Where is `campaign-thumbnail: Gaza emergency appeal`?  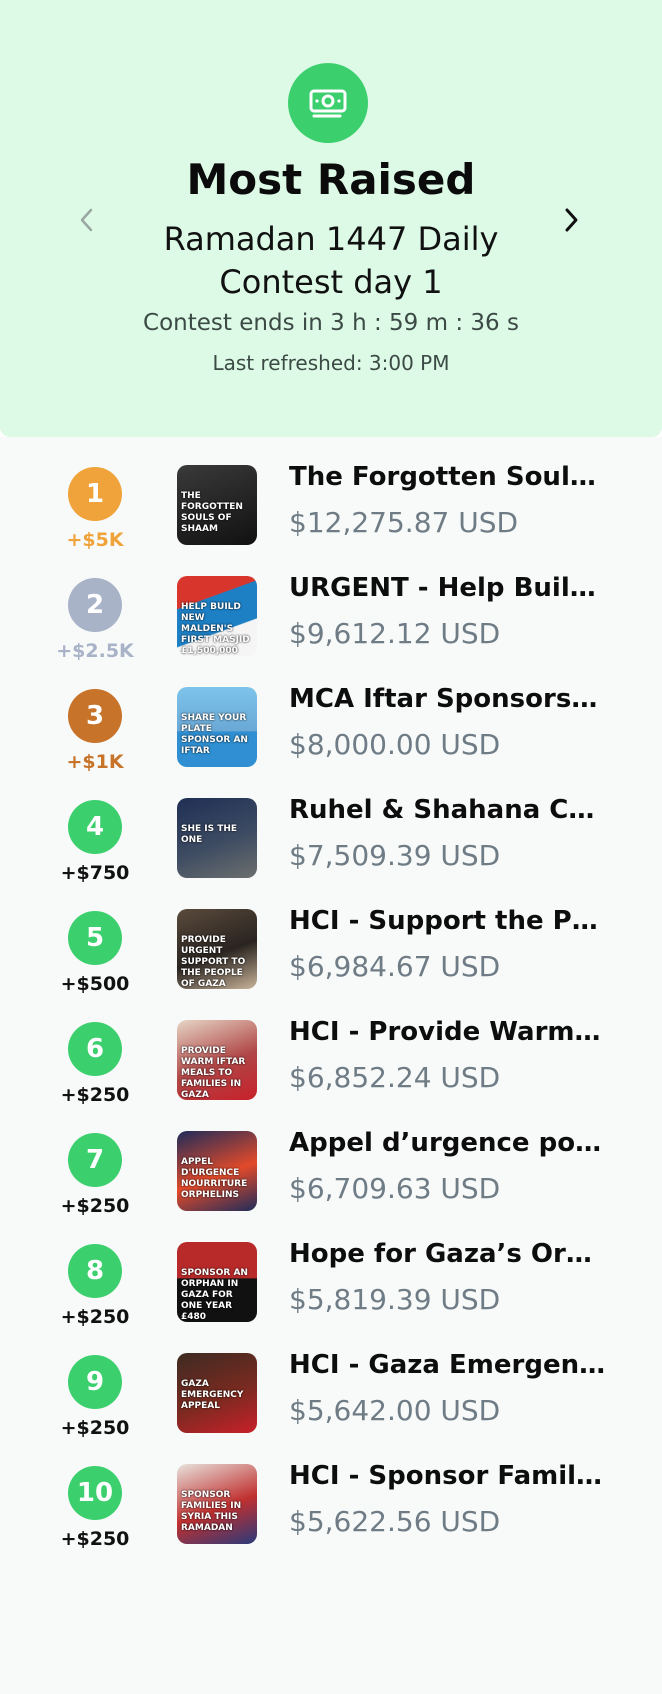 campaign-thumbnail: Gaza emergency appeal is located at coordinates (217, 1393).